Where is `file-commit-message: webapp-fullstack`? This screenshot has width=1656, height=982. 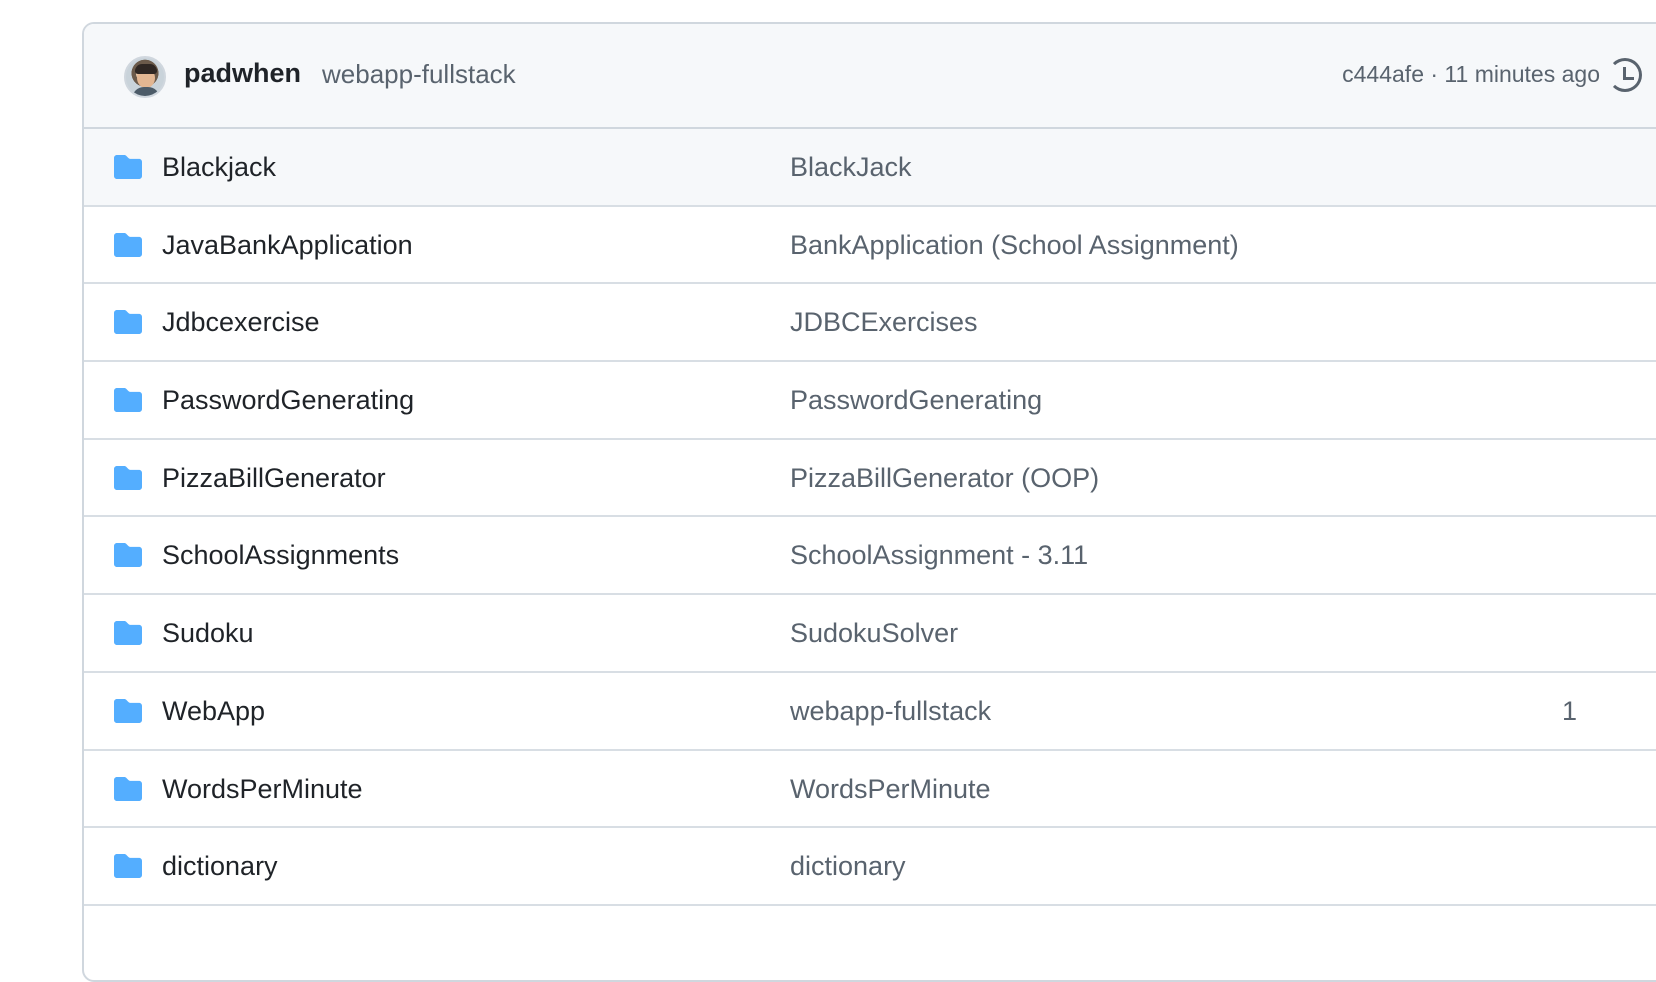
file-commit-message: webapp-fullstack is located at coordinates (890, 711).